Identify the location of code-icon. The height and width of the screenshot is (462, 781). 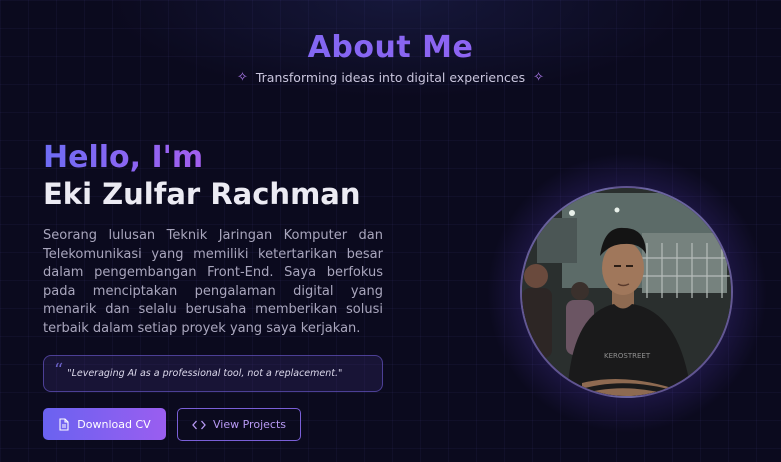
(199, 424).